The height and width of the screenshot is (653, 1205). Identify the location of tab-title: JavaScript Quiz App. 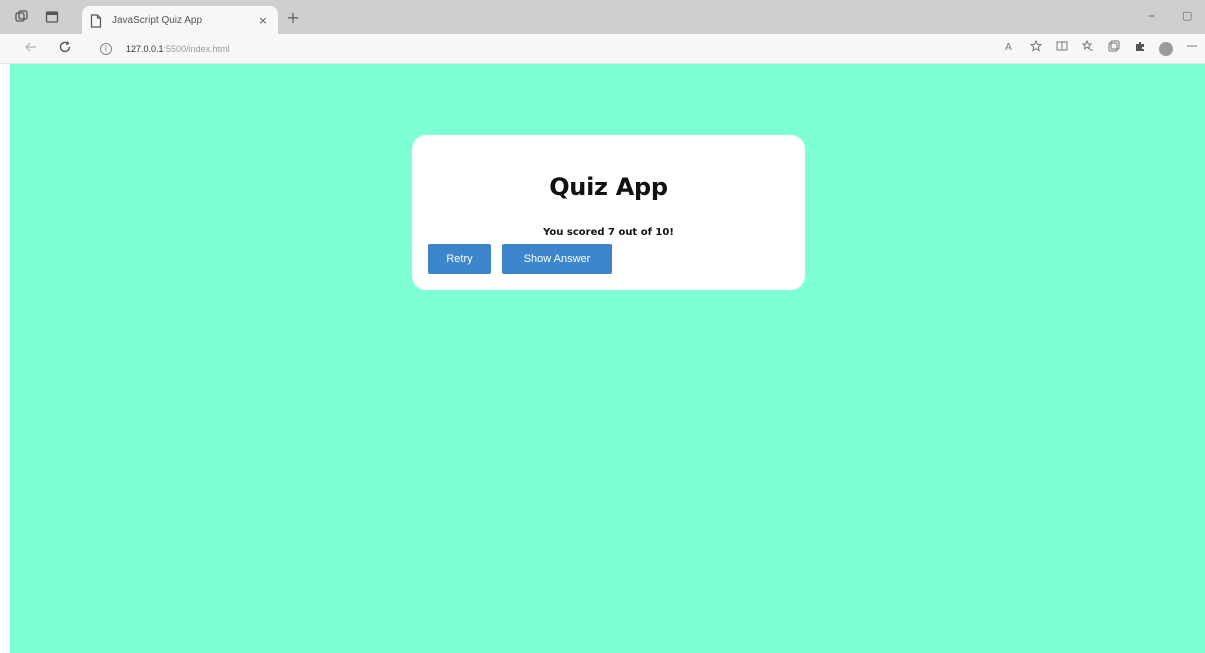
(157, 20).